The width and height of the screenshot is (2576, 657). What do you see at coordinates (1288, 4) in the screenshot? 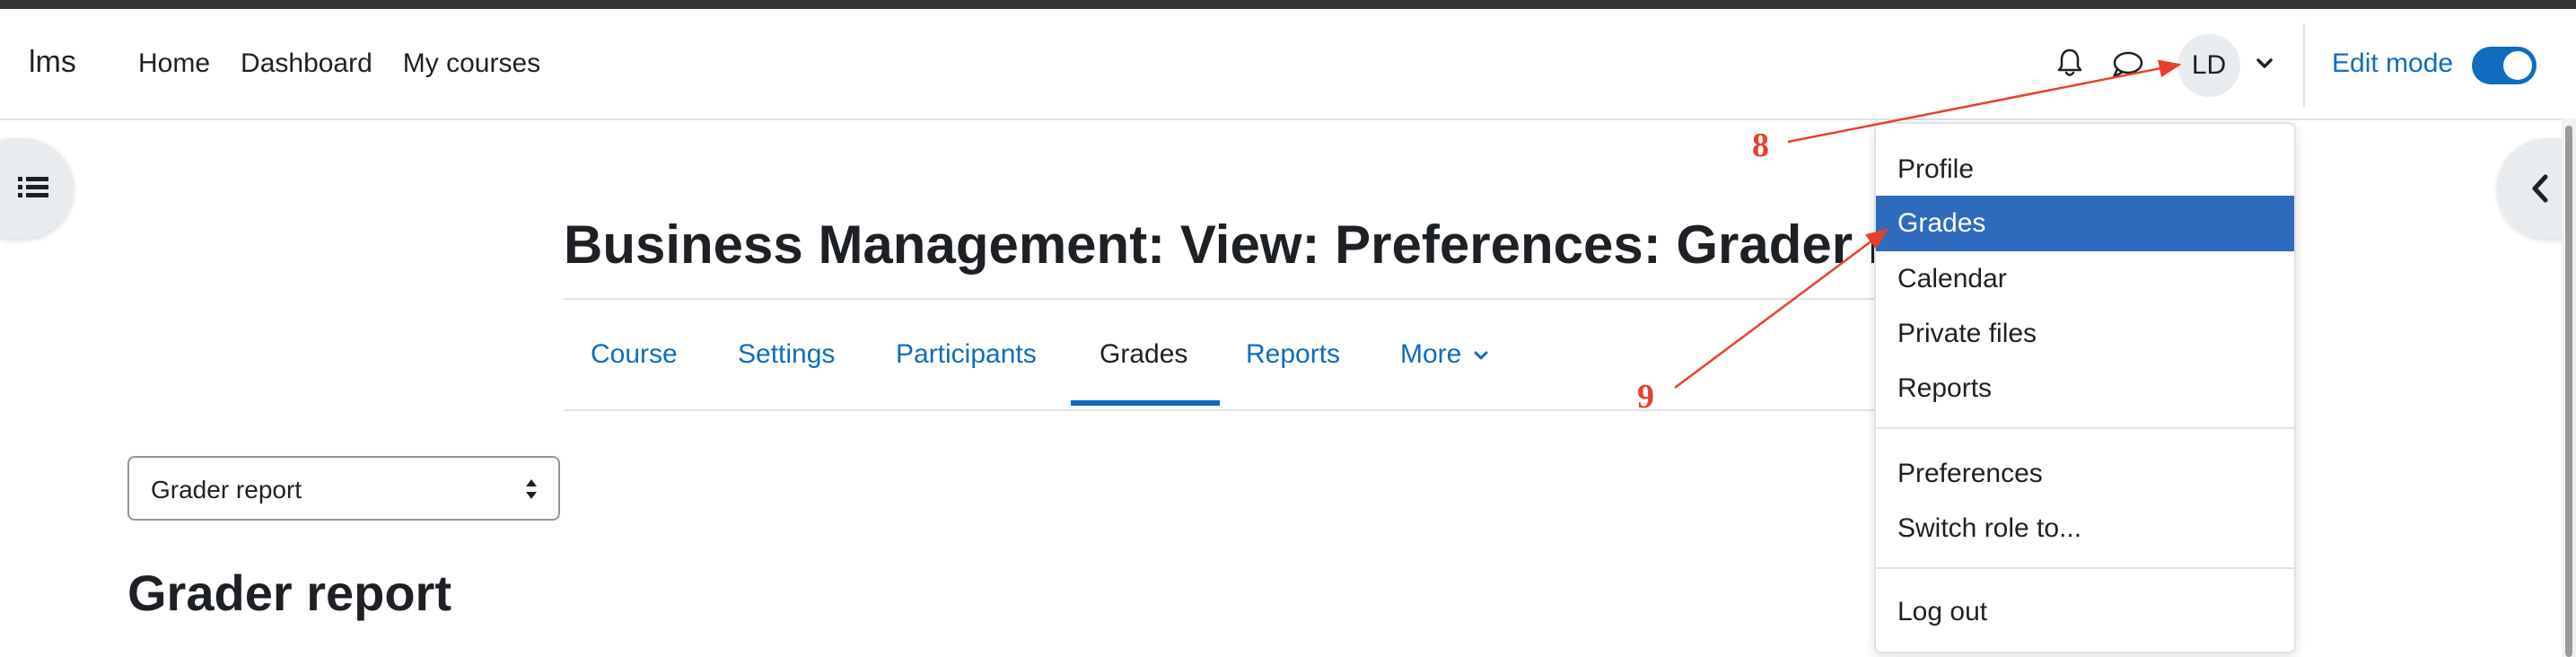
I see `browser-top-strip` at bounding box center [1288, 4].